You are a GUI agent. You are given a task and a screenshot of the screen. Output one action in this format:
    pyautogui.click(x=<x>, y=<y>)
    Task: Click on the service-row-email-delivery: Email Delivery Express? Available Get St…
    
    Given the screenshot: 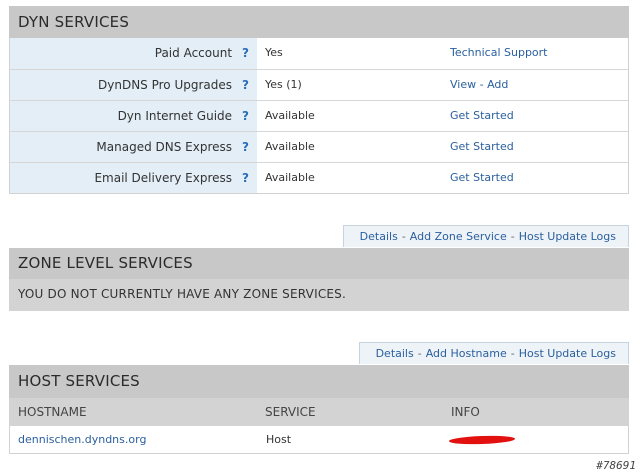 What is the action you would take?
    pyautogui.click(x=319, y=177)
    